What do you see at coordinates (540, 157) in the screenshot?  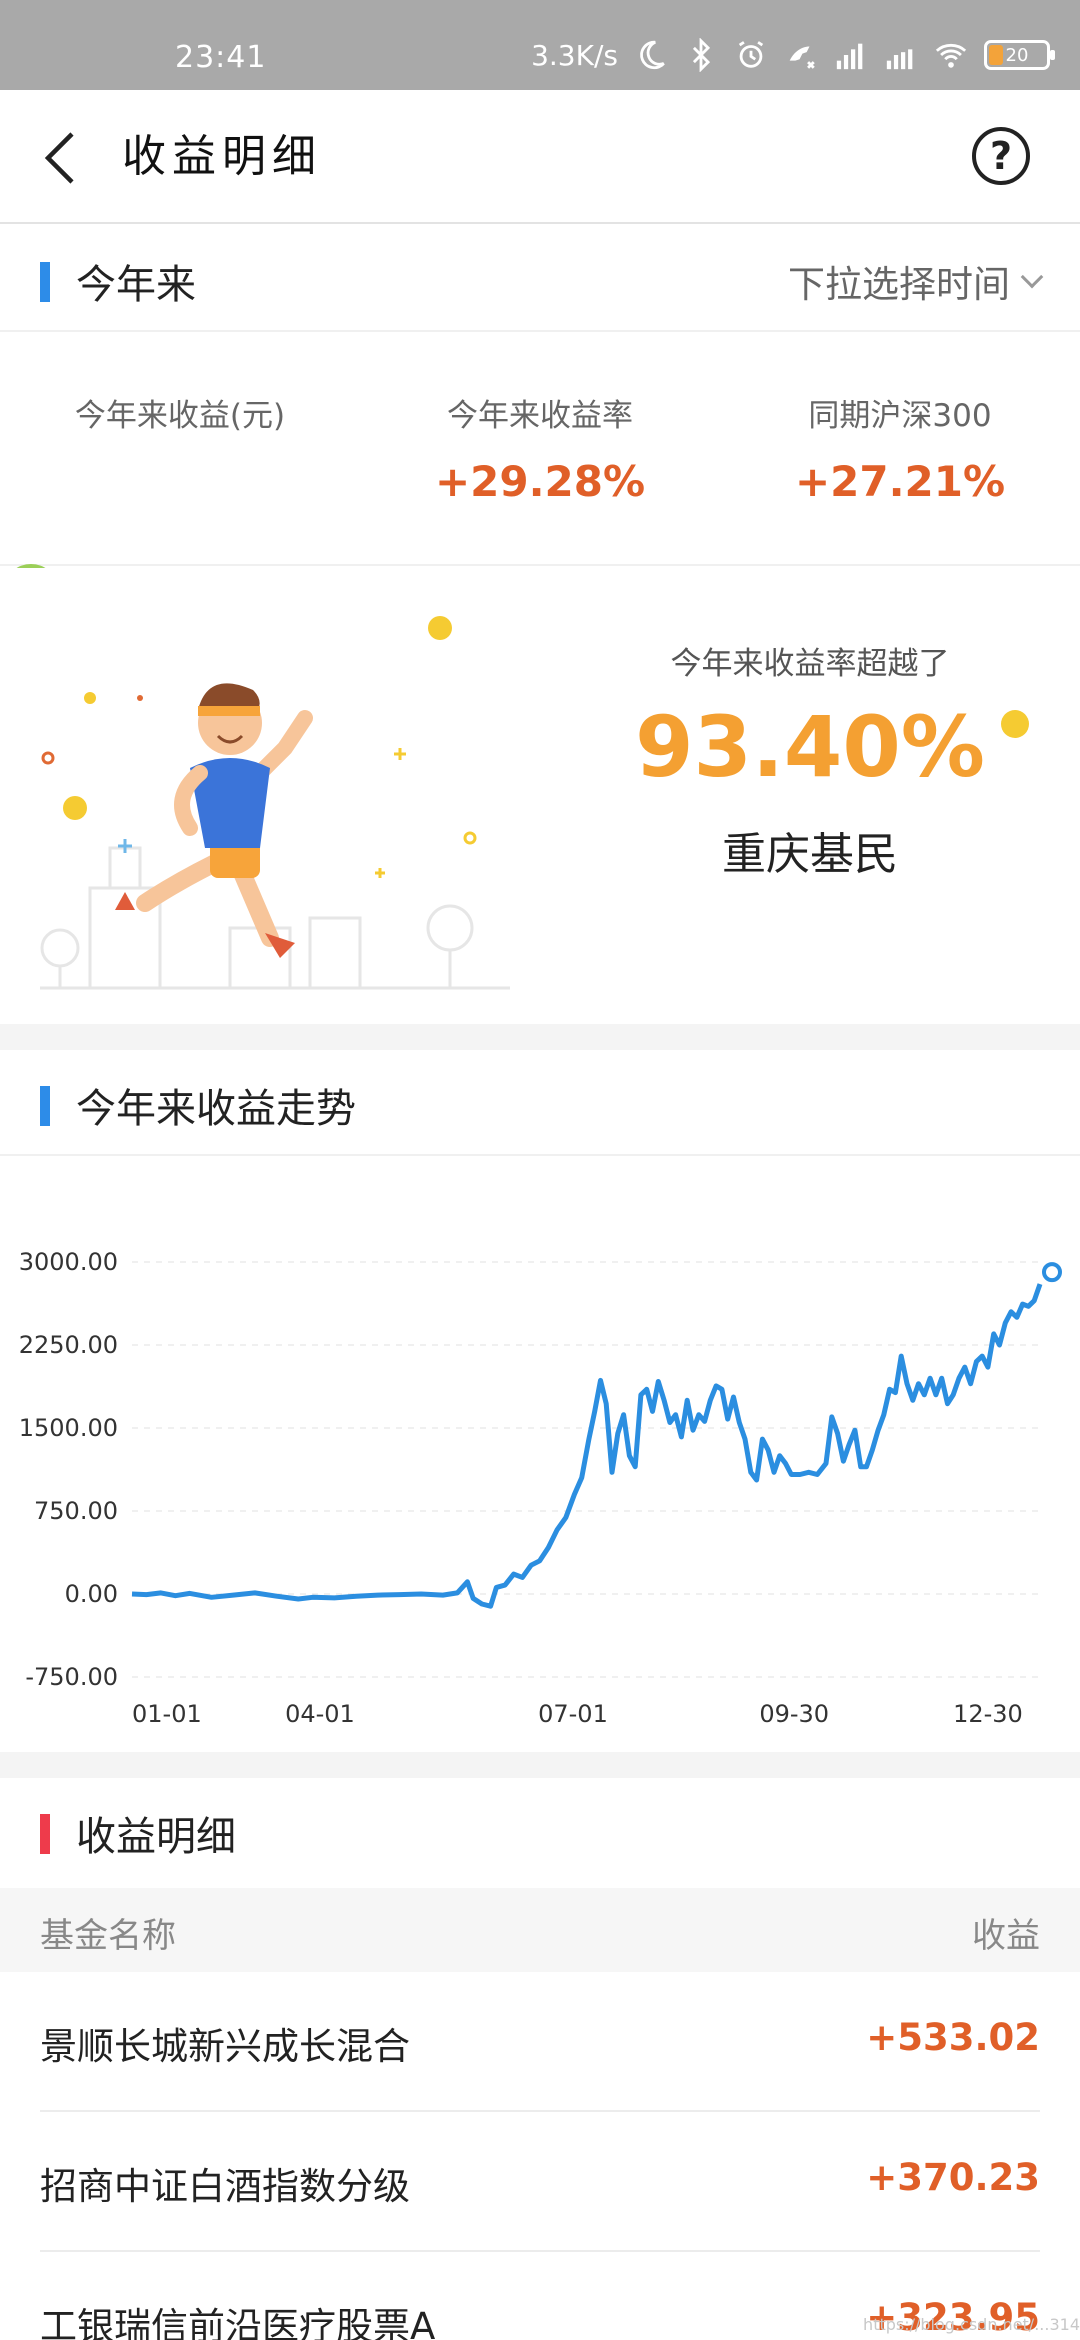 I see `nav-bar: 收益明细 ?` at bounding box center [540, 157].